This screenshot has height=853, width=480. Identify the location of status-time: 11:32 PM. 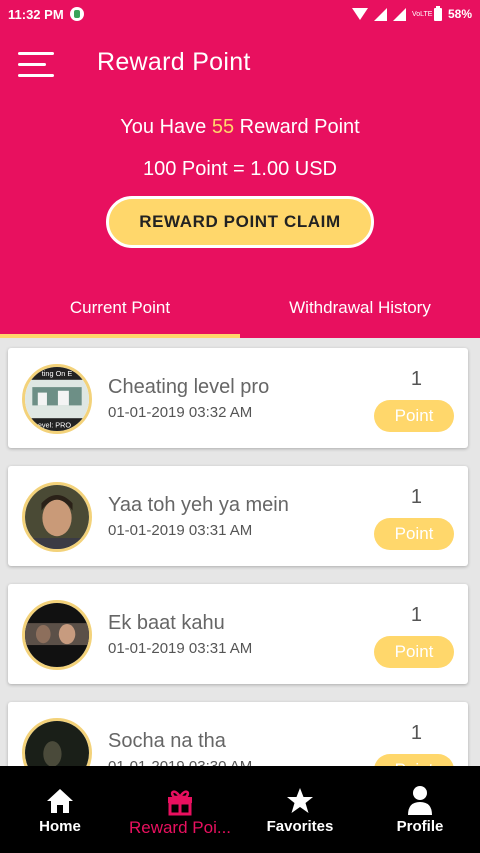
(36, 14).